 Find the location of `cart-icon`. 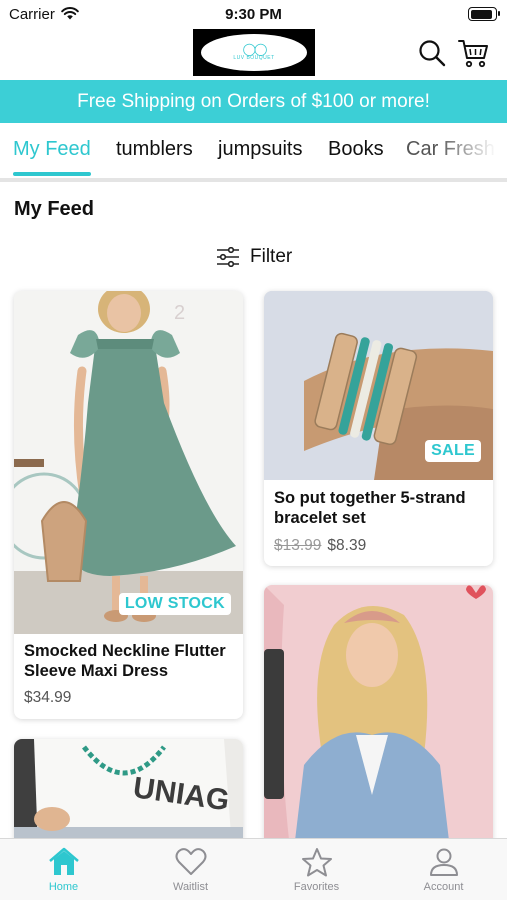

cart-icon is located at coordinates (473, 53).